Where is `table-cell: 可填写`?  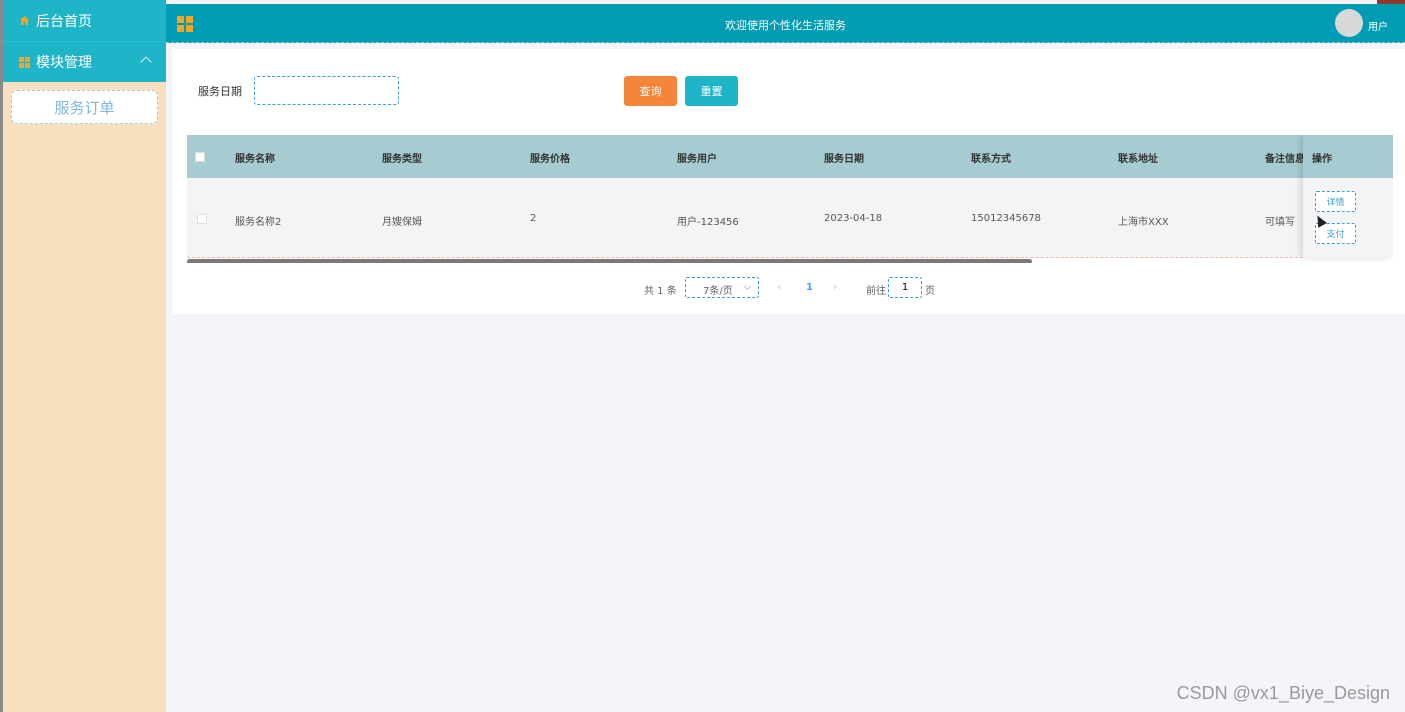
table-cell: 可填写 is located at coordinates (1280, 222).